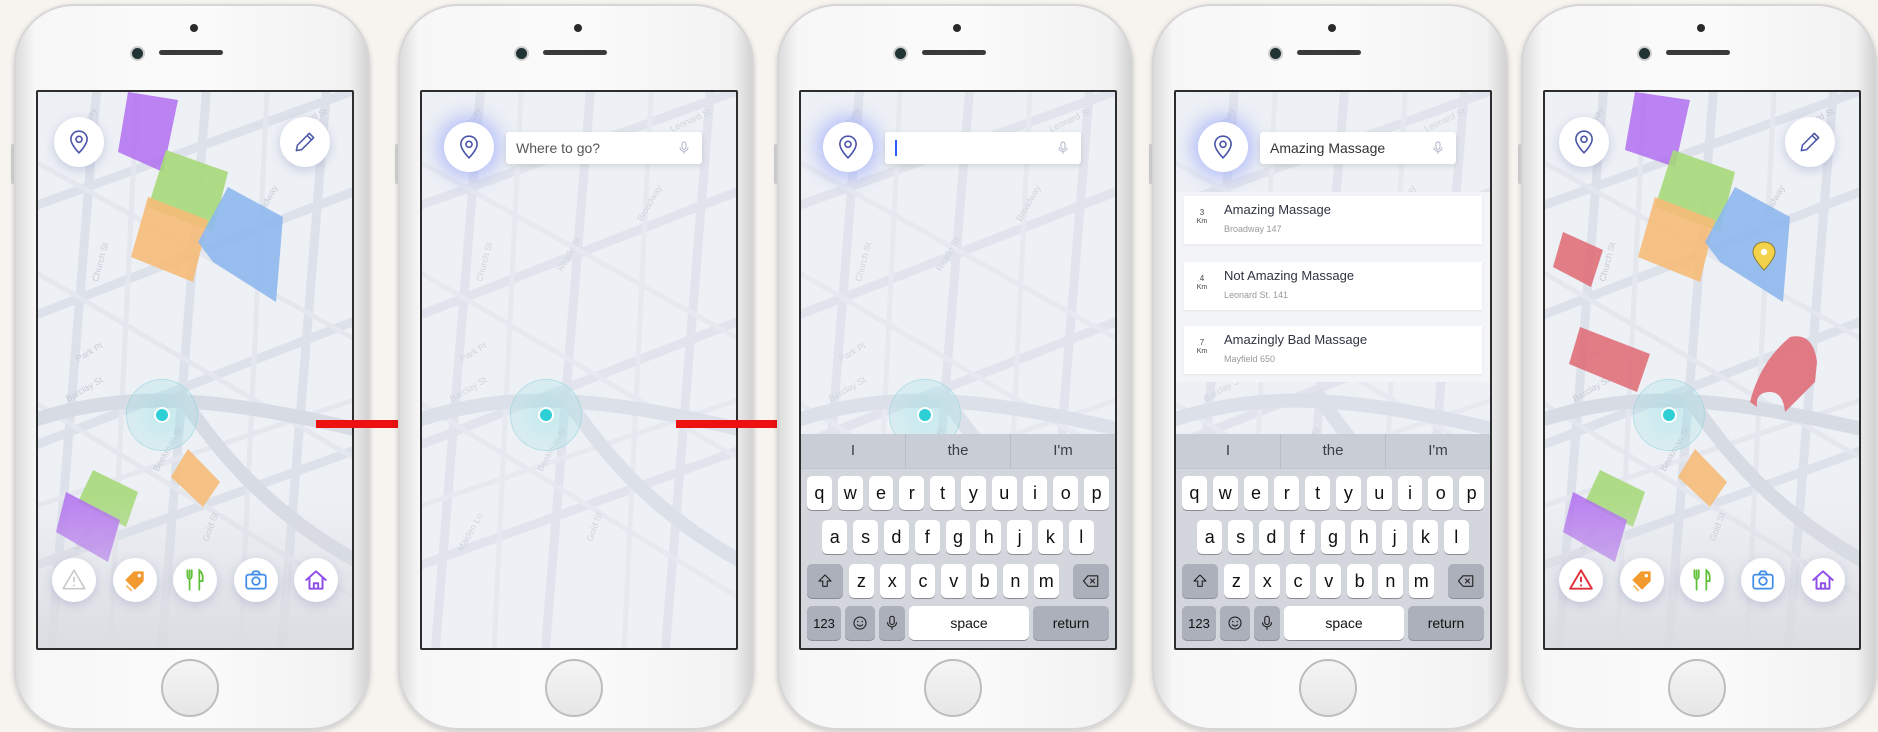 The image size is (1878, 732). I want to click on suggestion-item: I'm, so click(1063, 451).